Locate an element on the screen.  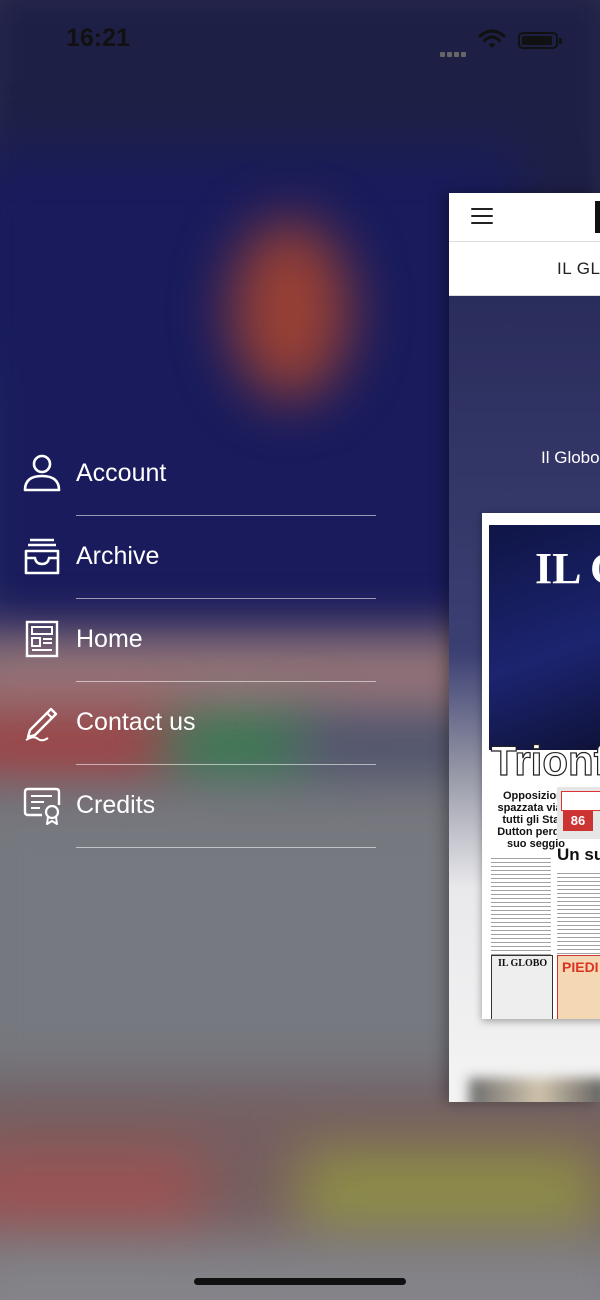
cover-badge: 86 is located at coordinates (578, 813).